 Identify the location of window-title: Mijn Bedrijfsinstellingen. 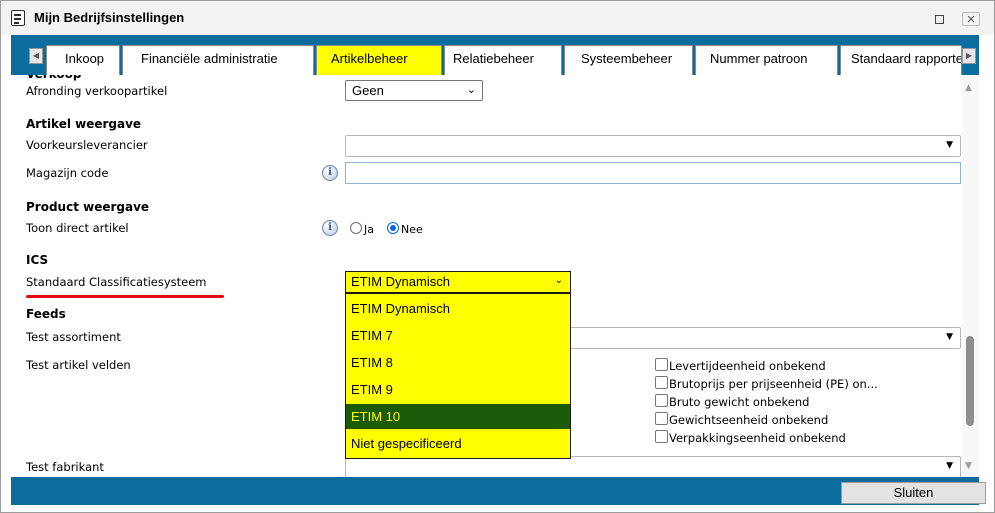
(109, 17).